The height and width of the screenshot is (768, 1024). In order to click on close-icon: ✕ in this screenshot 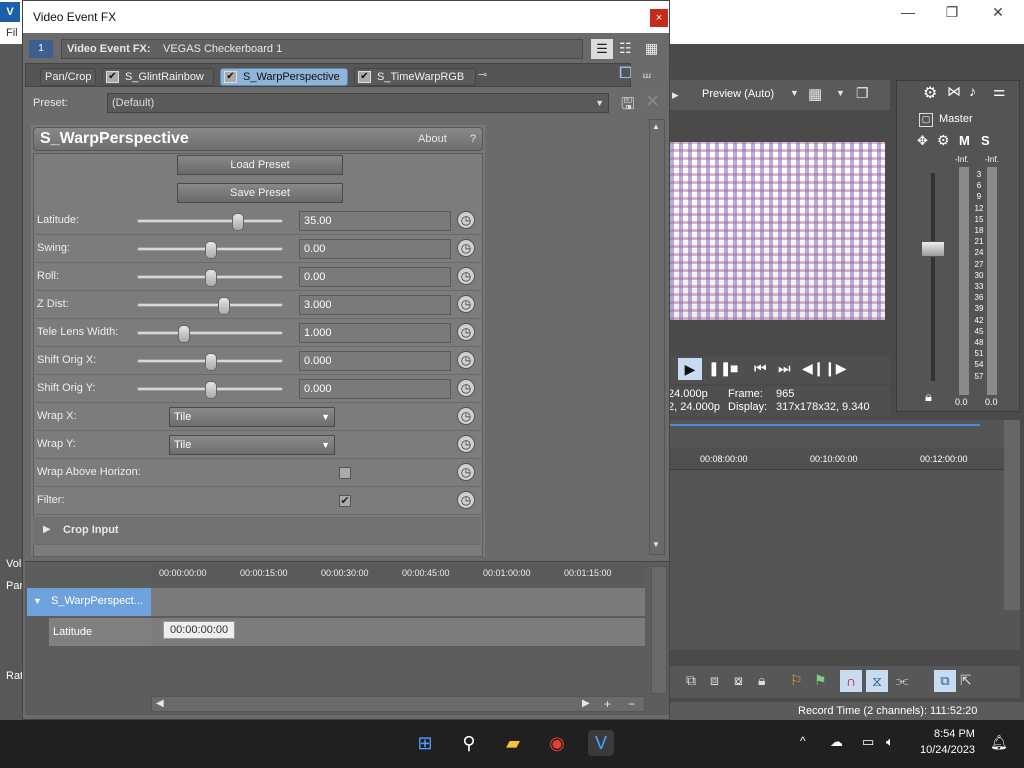, I will do `click(998, 12)`.